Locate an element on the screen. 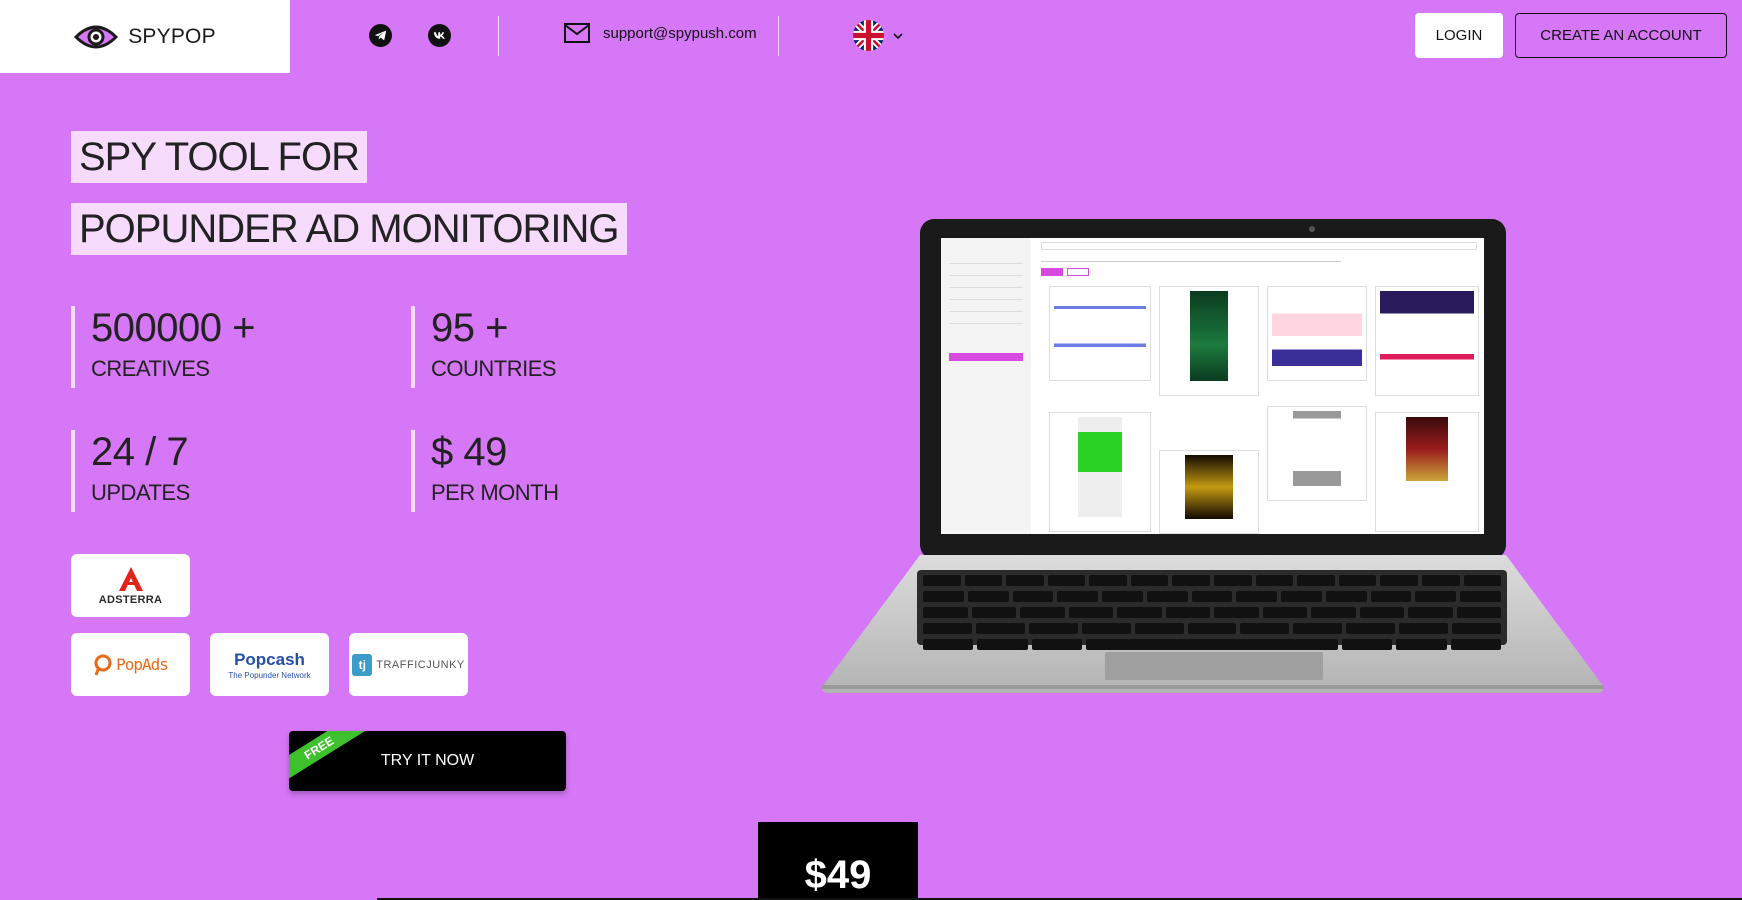  network-adsterra: ADSTERRA is located at coordinates (130, 585).